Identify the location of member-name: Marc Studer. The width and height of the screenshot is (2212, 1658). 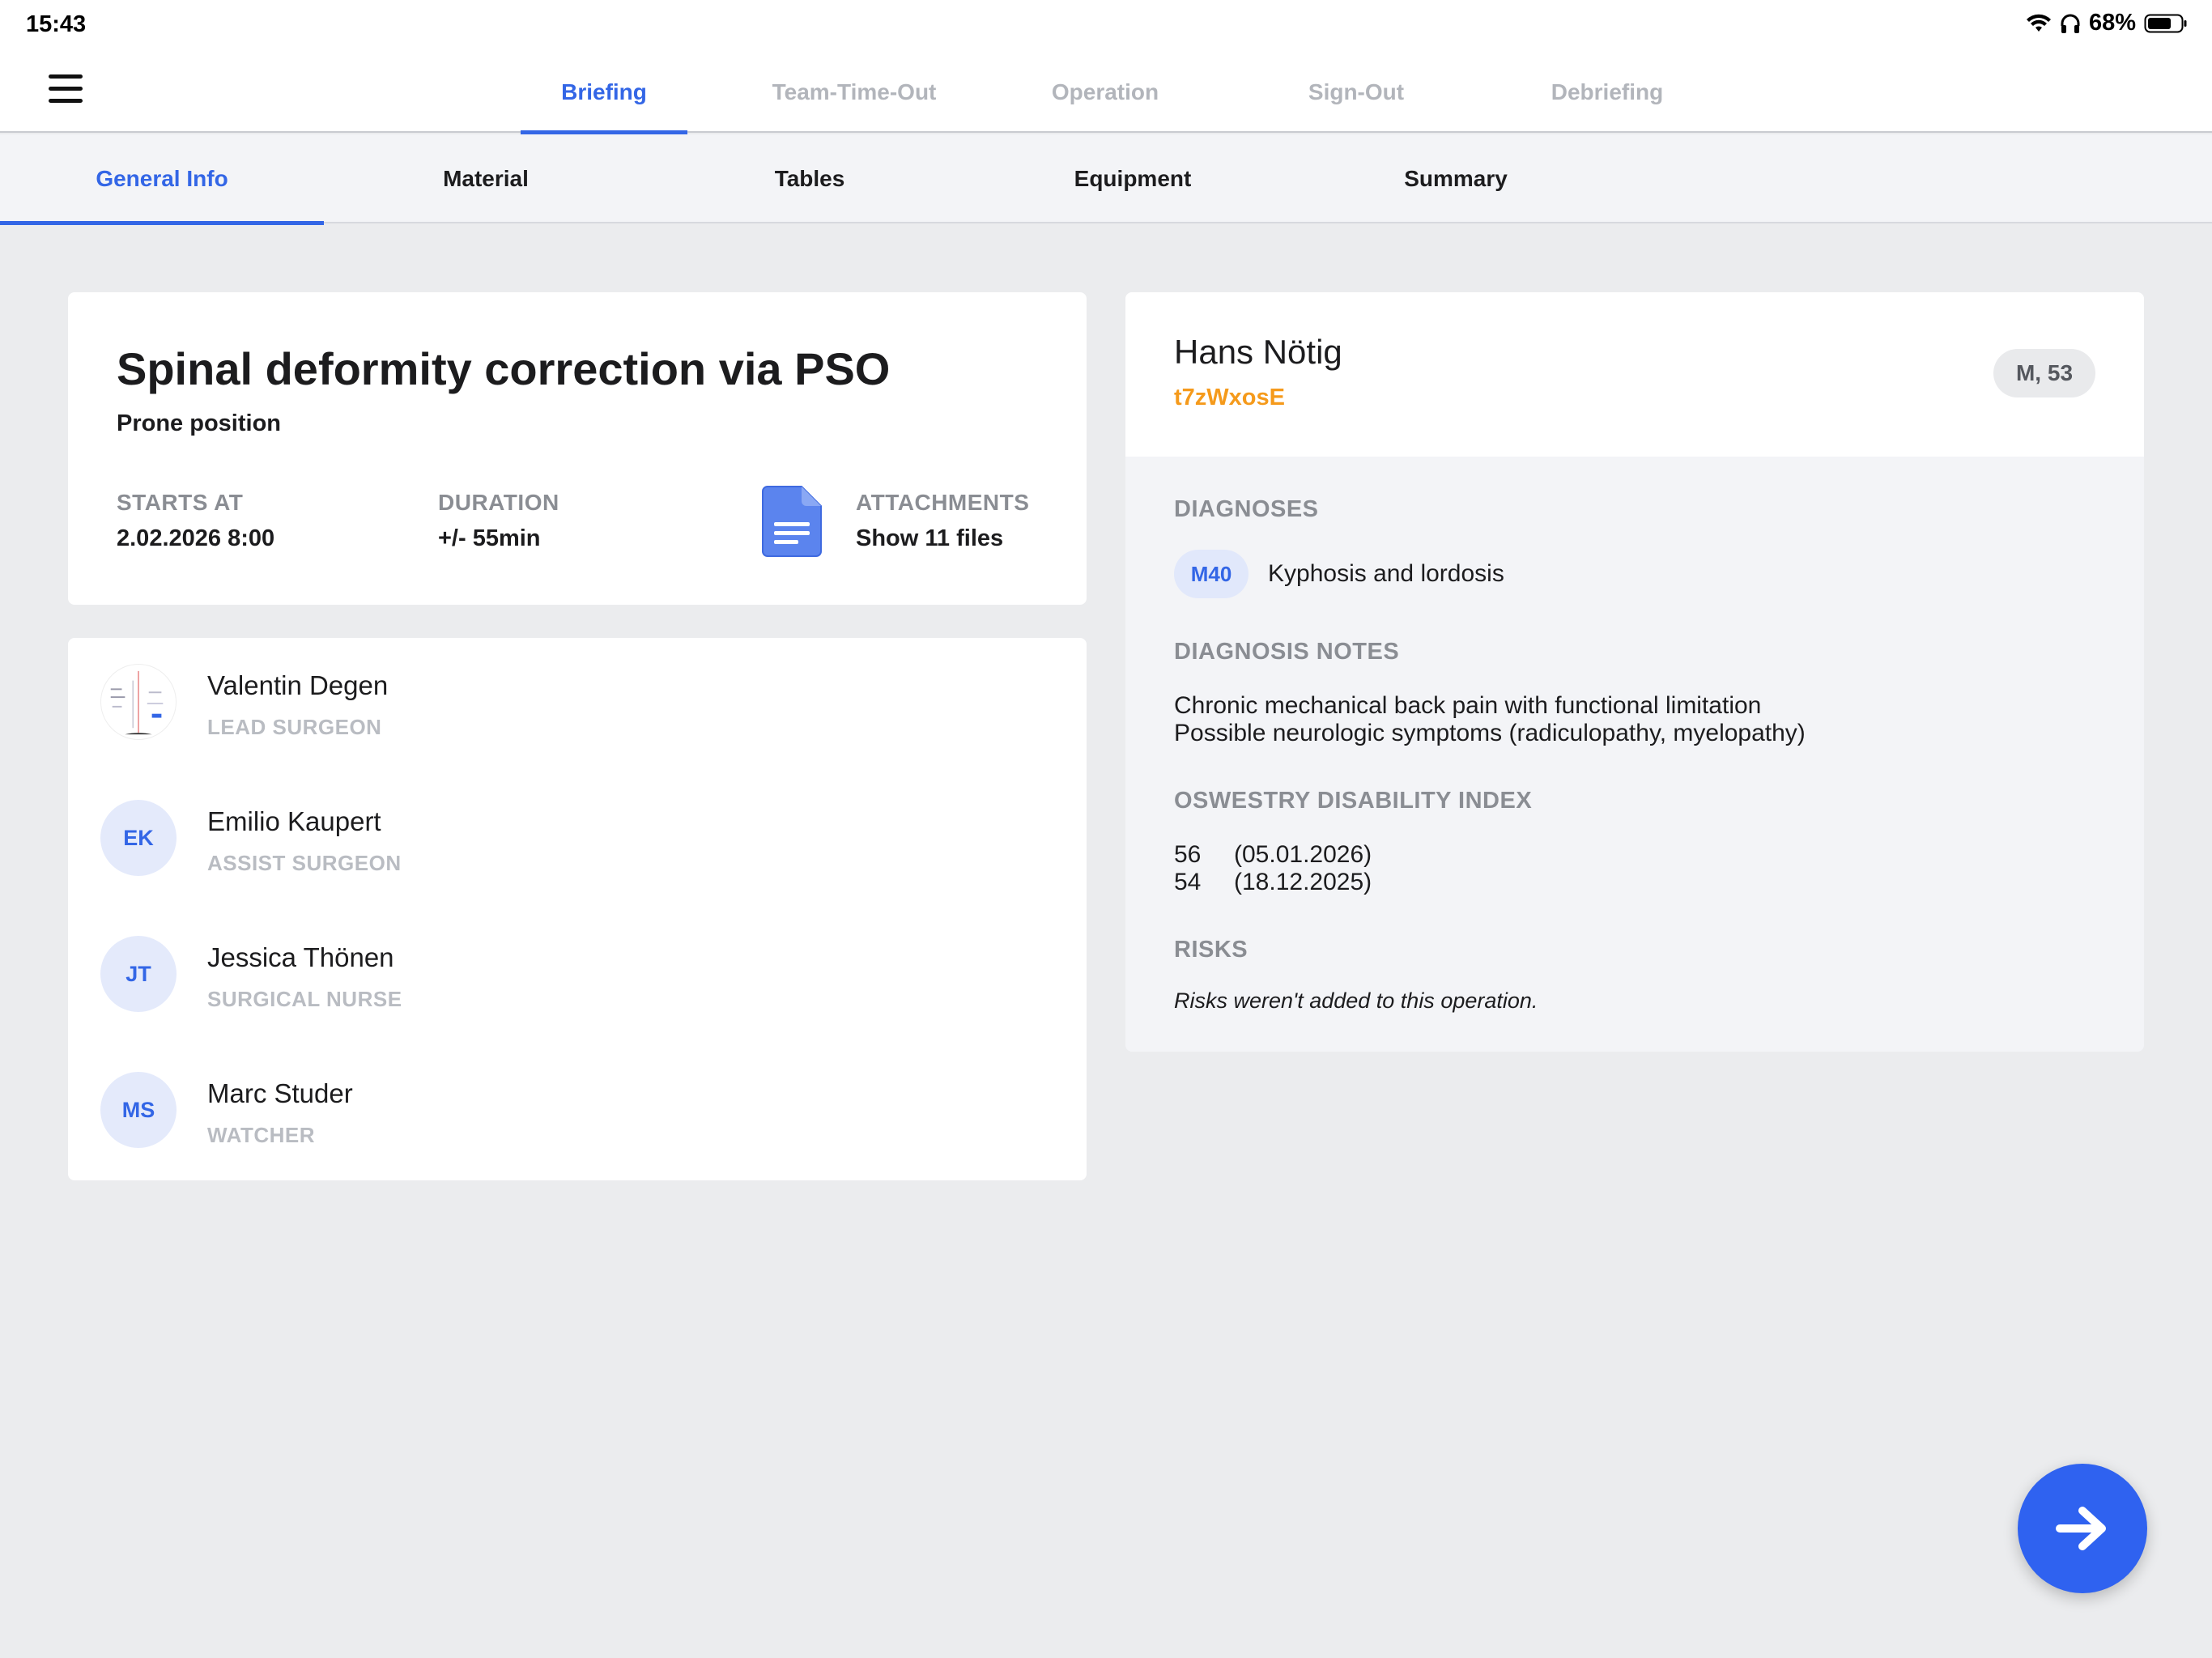
(280, 1093).